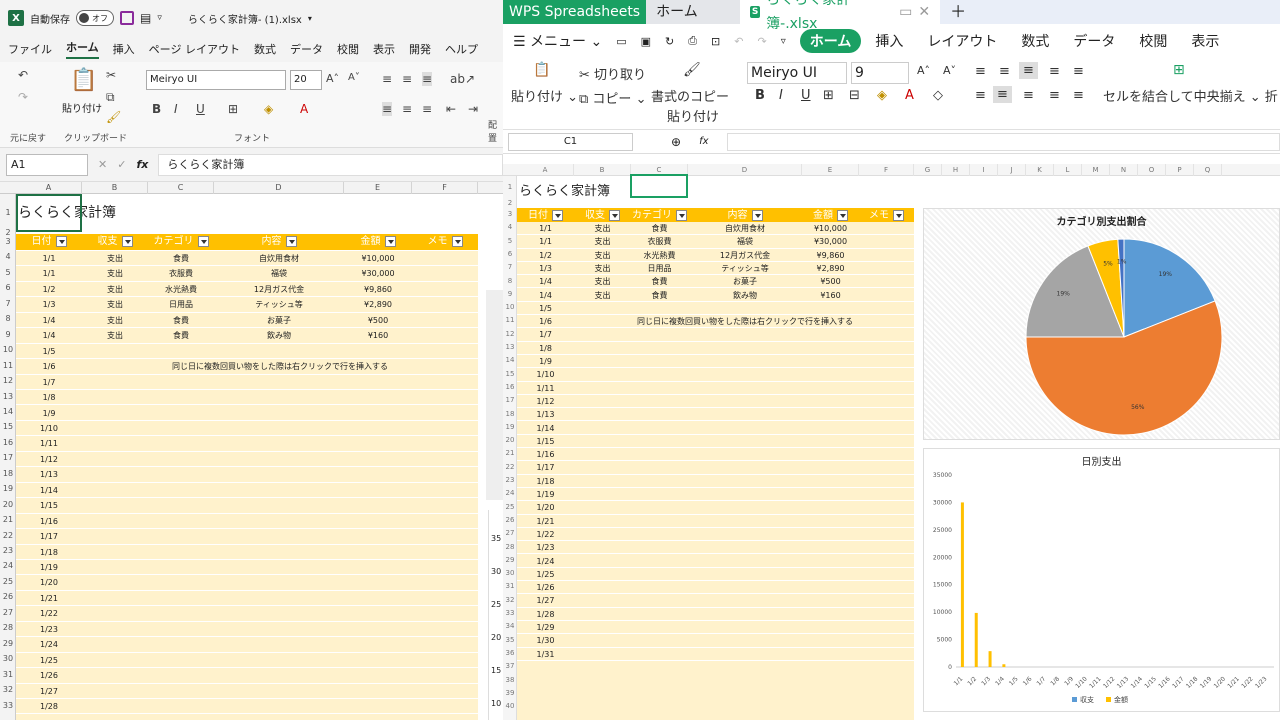  I want to click on table-row: 1/5, so click(247, 352).